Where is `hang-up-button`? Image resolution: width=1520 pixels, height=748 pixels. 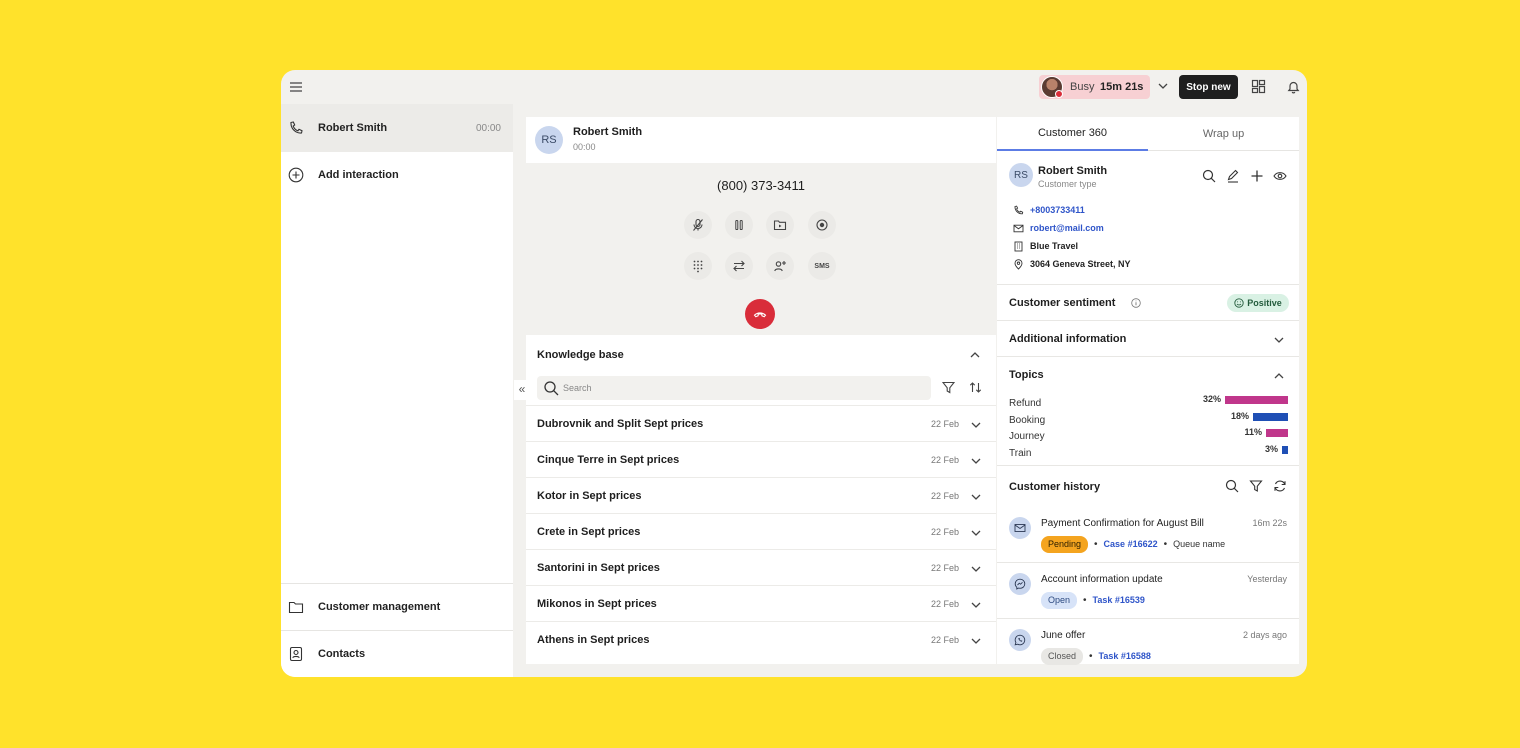
hang-up-button is located at coordinates (760, 314).